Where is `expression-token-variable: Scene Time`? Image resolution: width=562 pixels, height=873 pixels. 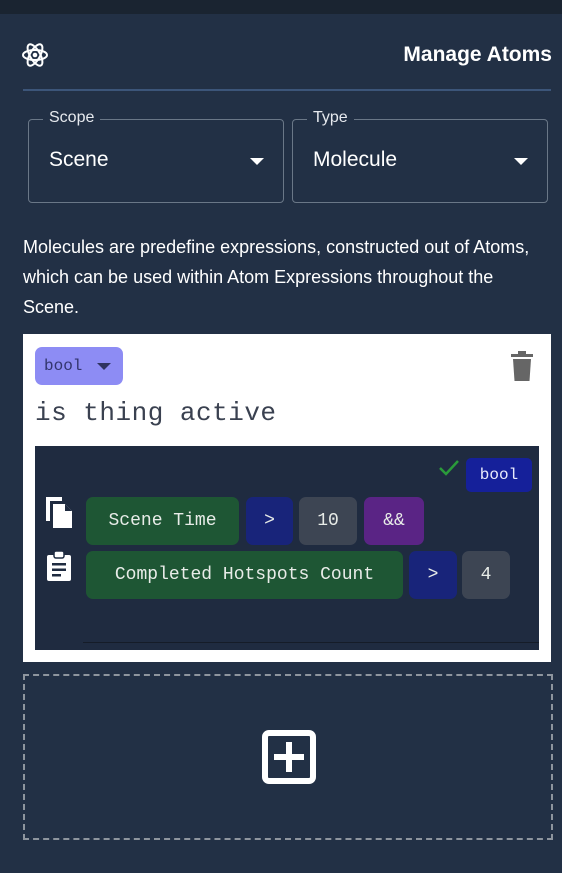
expression-token-variable: Scene Time is located at coordinates (162, 521).